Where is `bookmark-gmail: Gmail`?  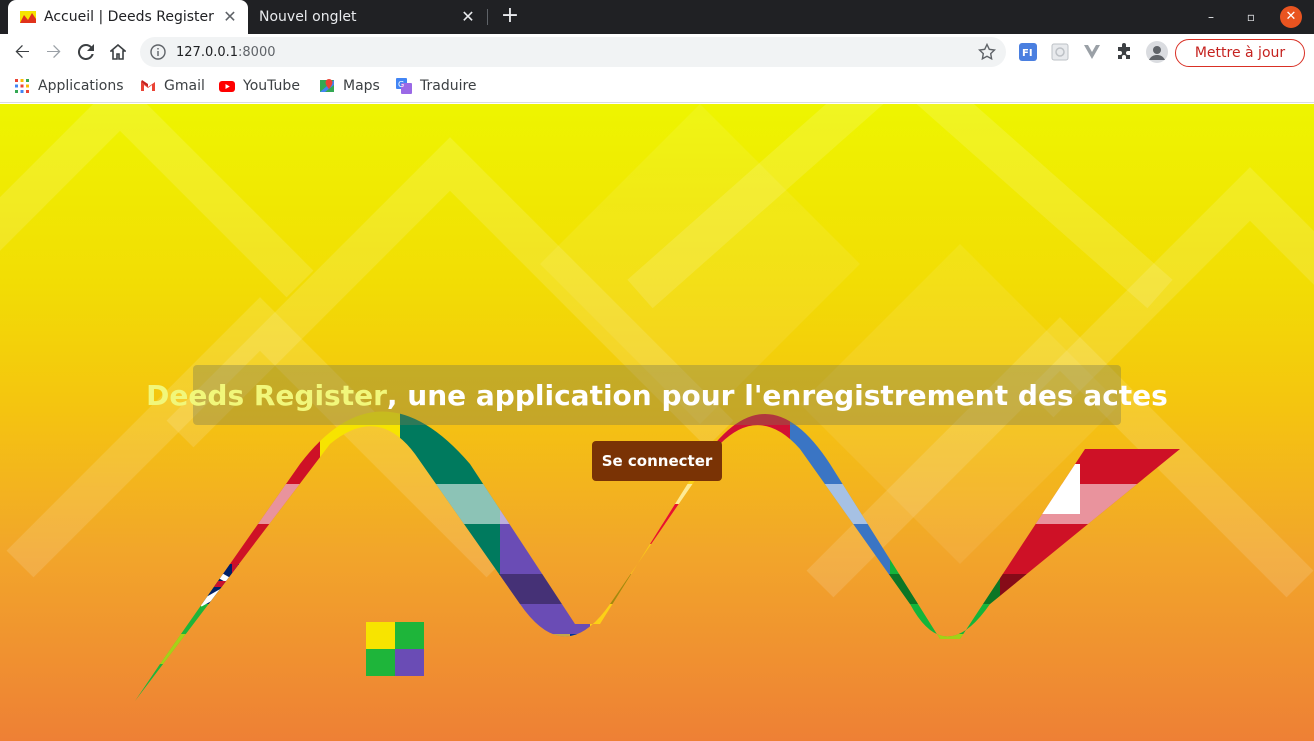
bookmark-gmail: Gmail is located at coordinates (172, 86).